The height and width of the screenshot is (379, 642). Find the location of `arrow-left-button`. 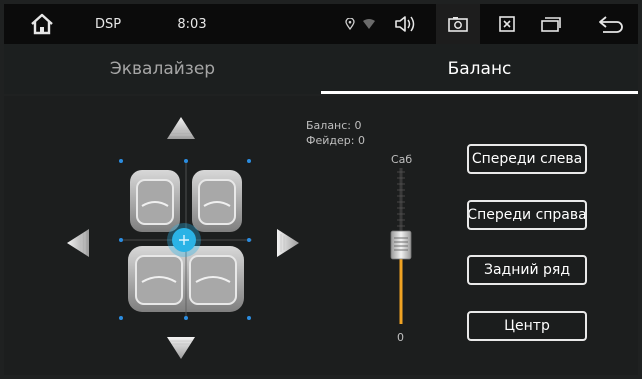

arrow-left-button is located at coordinates (78, 243).